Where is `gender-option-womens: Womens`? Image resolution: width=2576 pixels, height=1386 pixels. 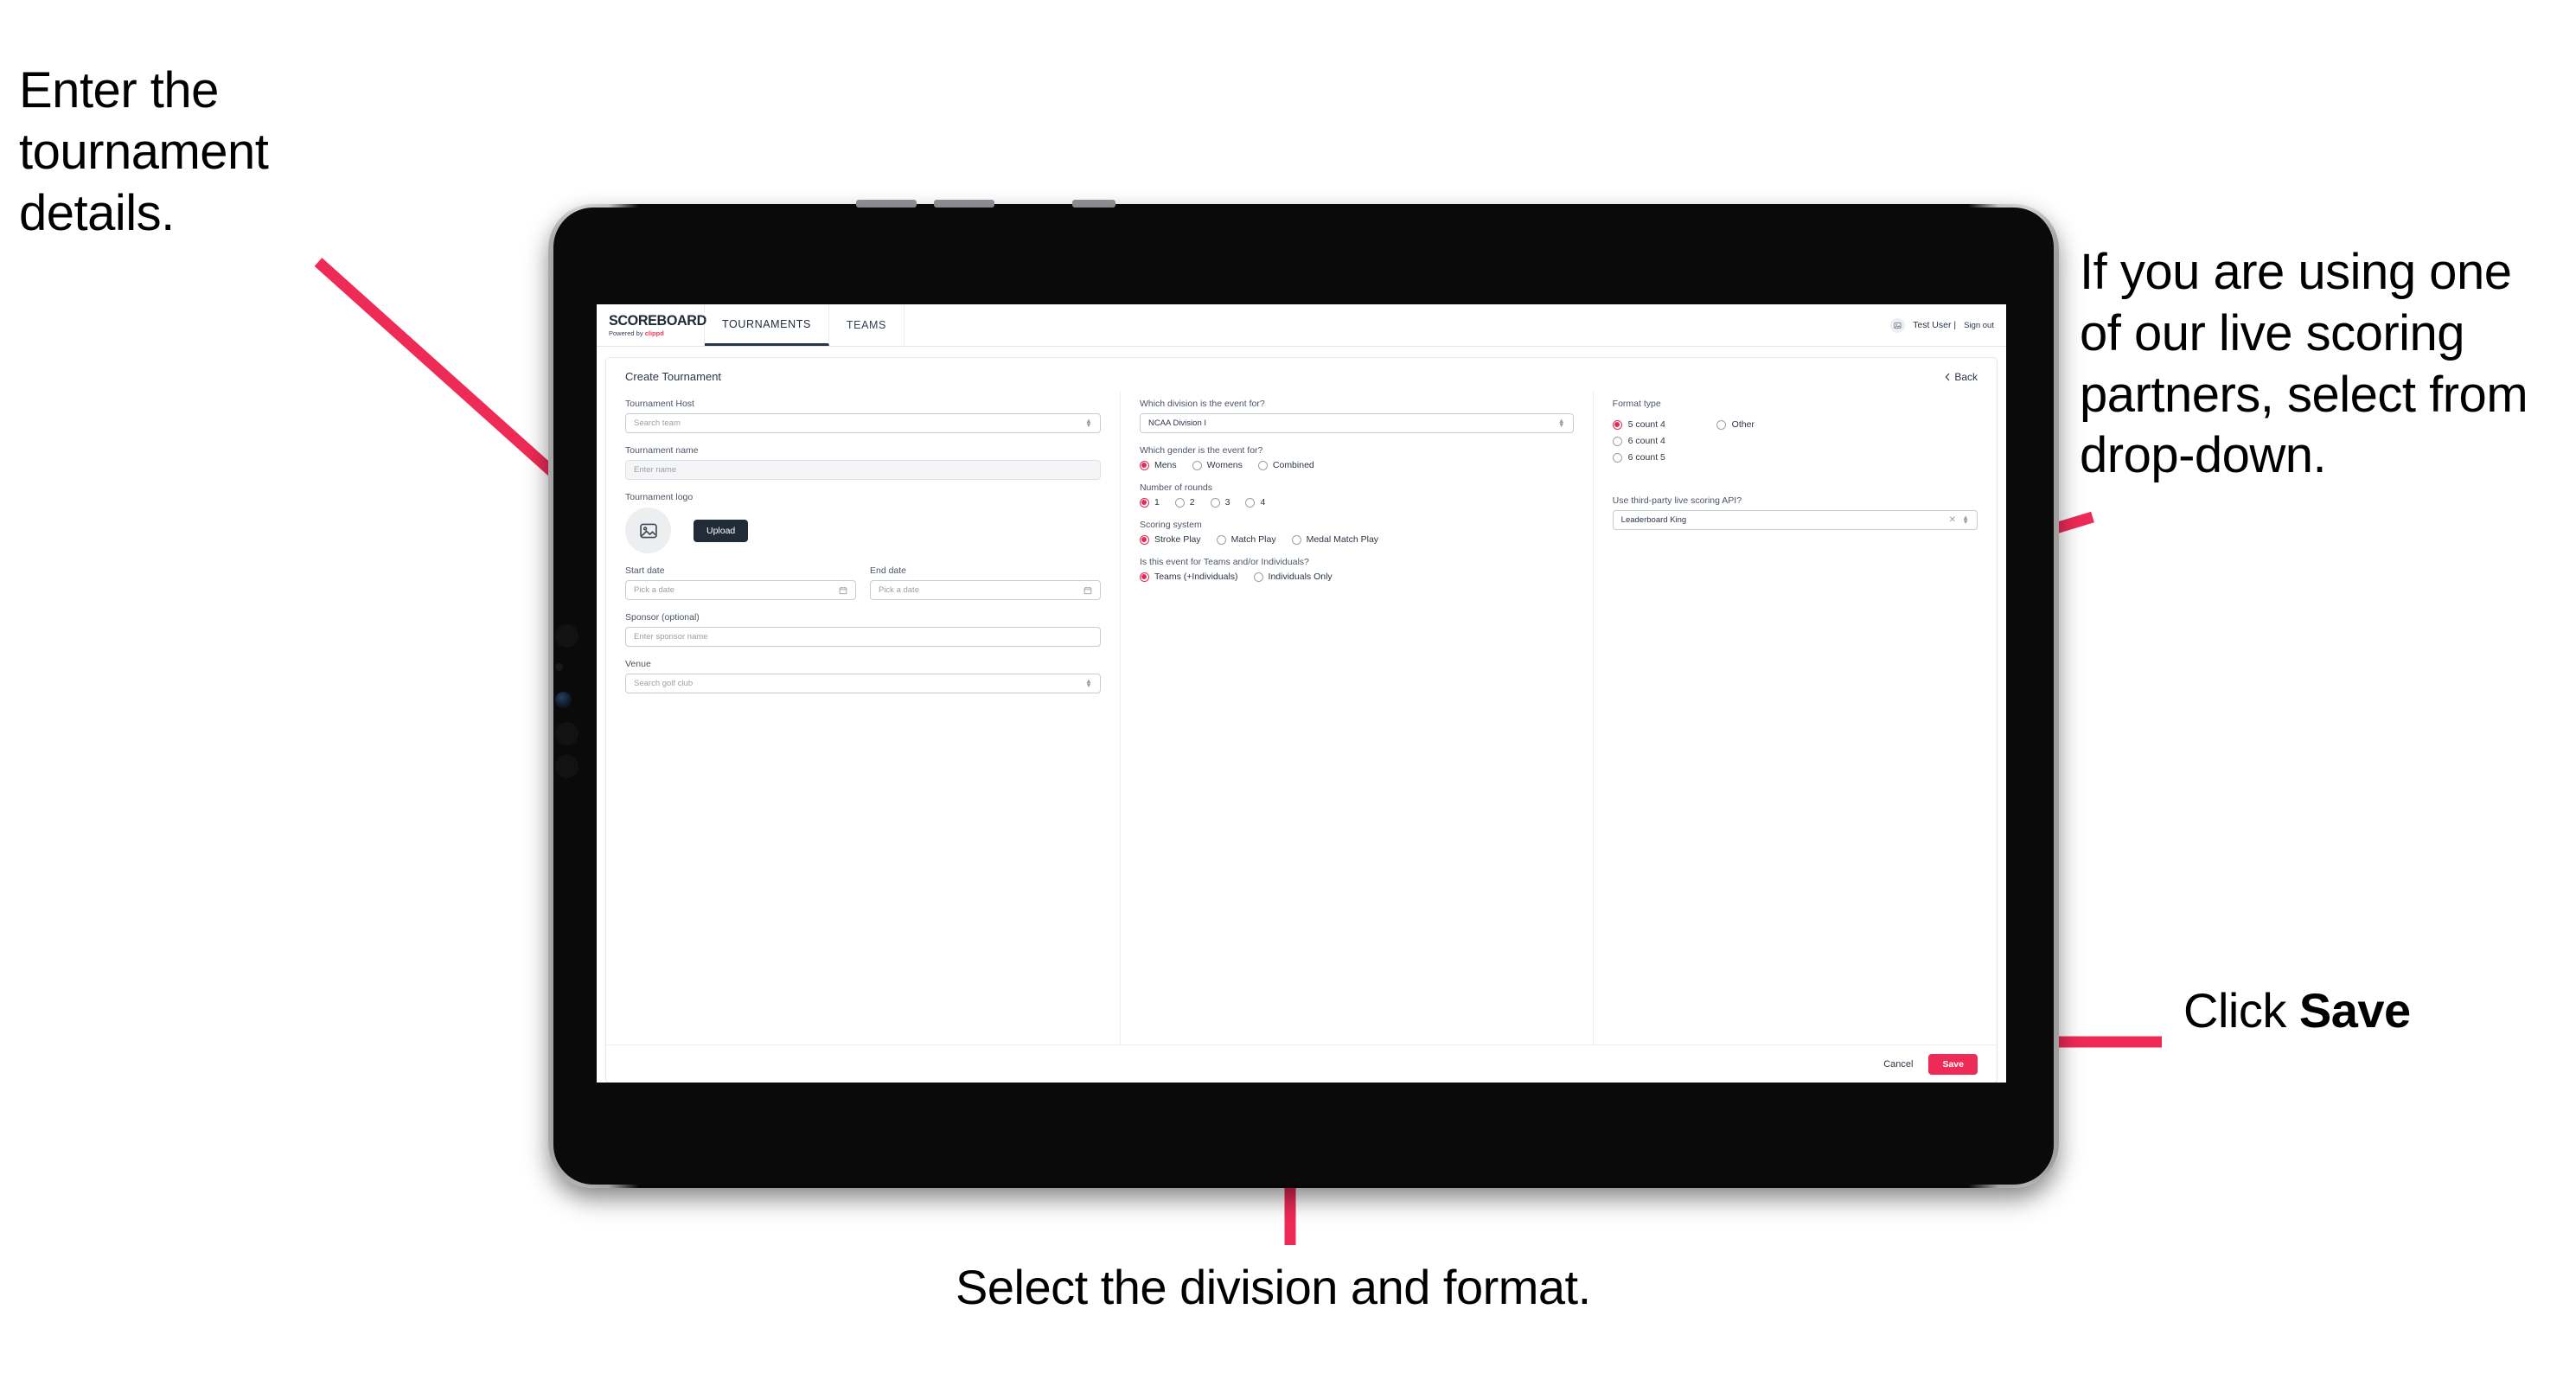
gender-option-womens: Womens is located at coordinates (1217, 465).